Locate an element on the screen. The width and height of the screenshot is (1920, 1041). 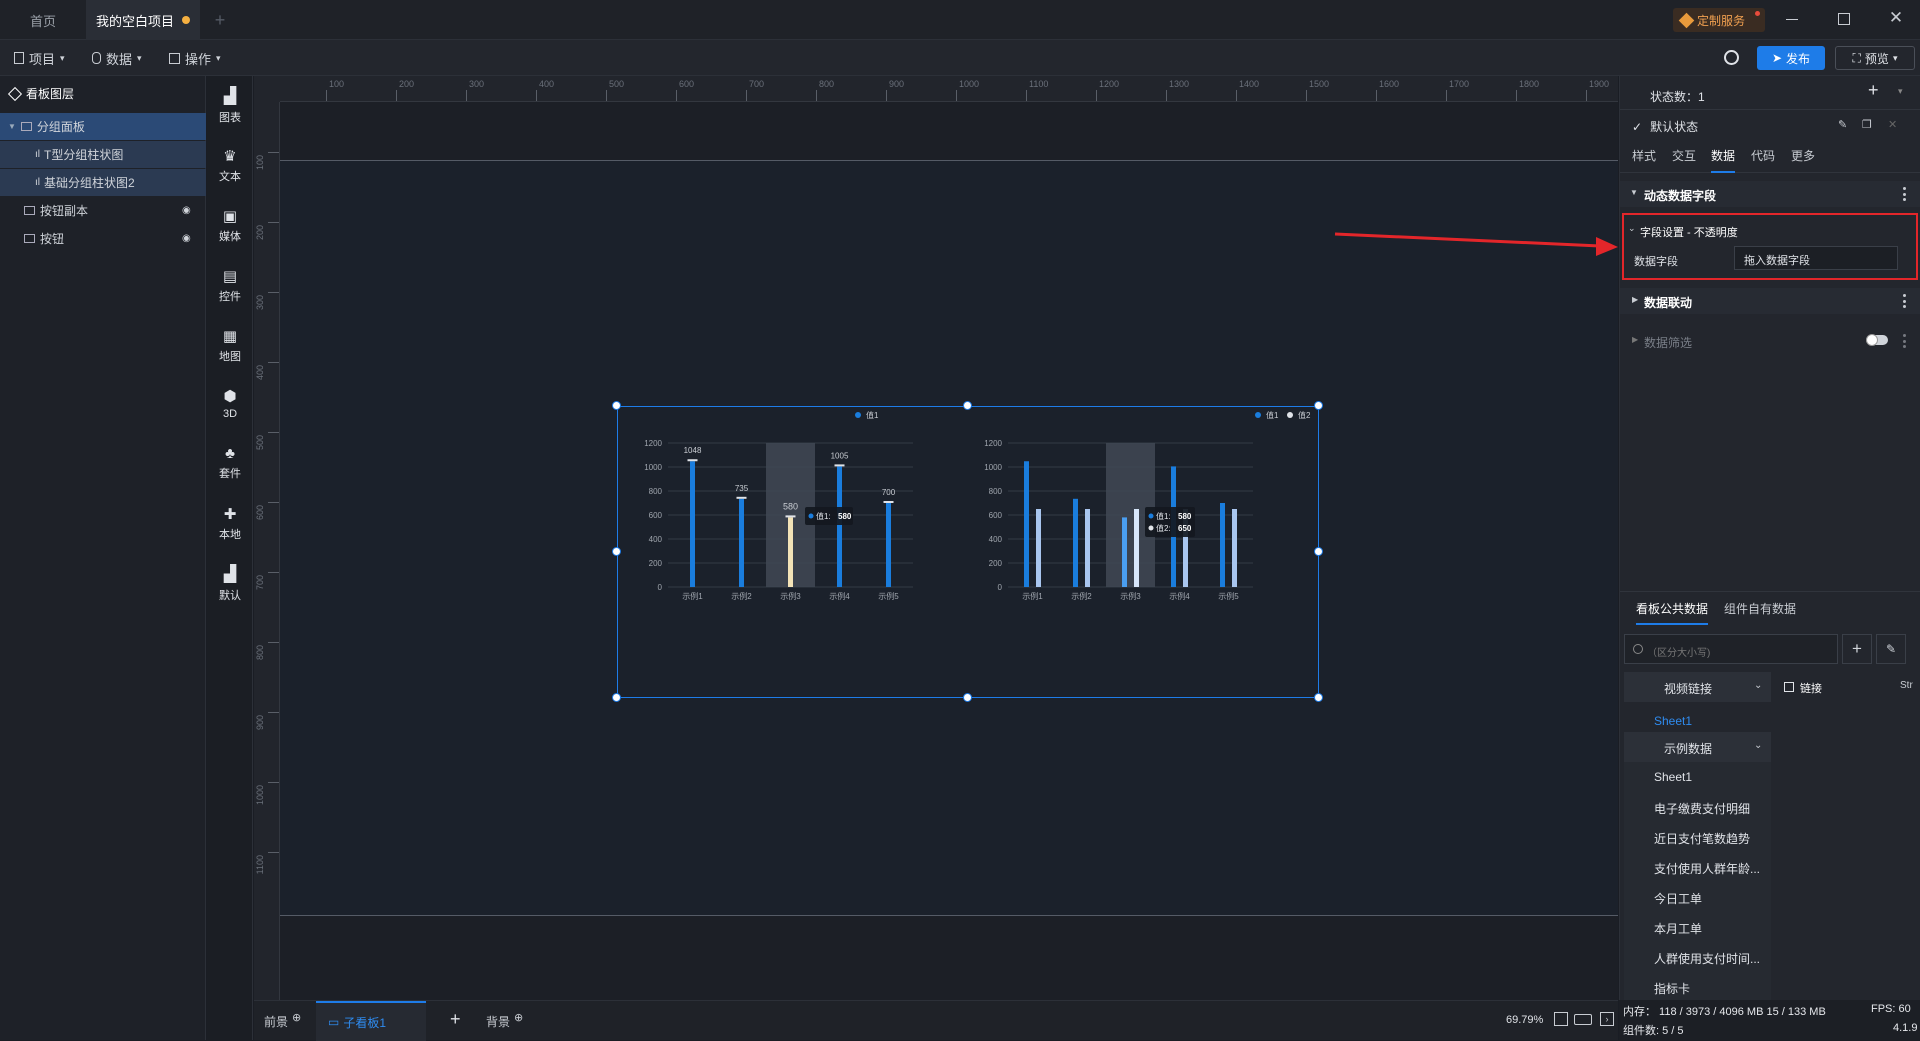
custom-service-button: 定制服务 is located at coordinates (1719, 20).